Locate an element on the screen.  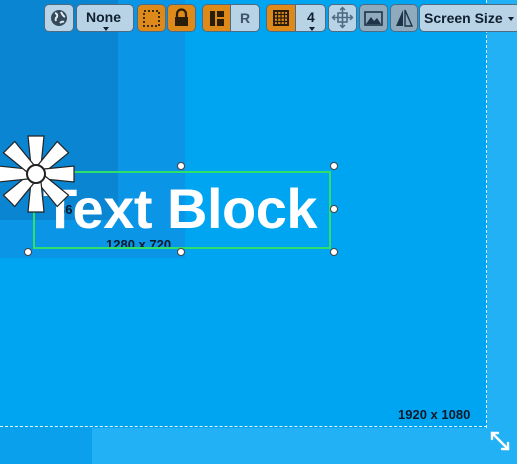
localization-button is located at coordinates (59, 18).